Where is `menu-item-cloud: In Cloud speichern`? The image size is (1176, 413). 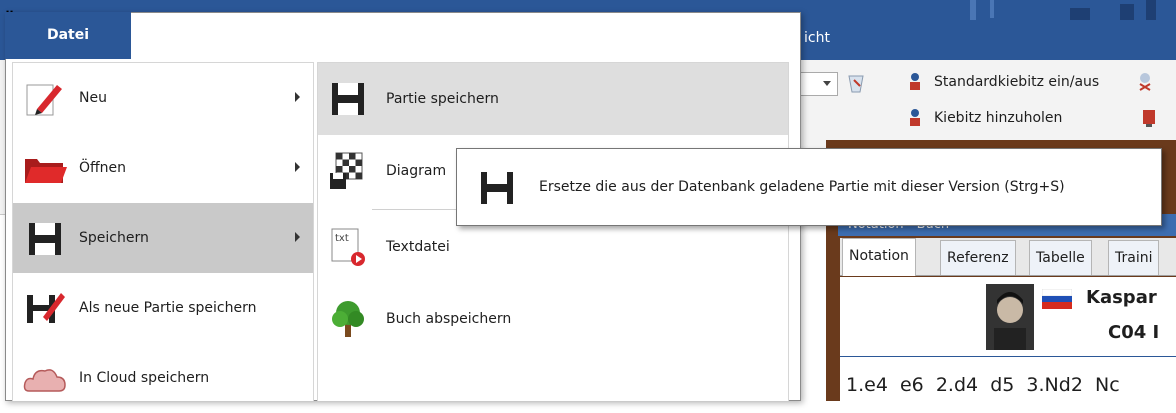 menu-item-cloud: In Cloud speichern is located at coordinates (163, 378).